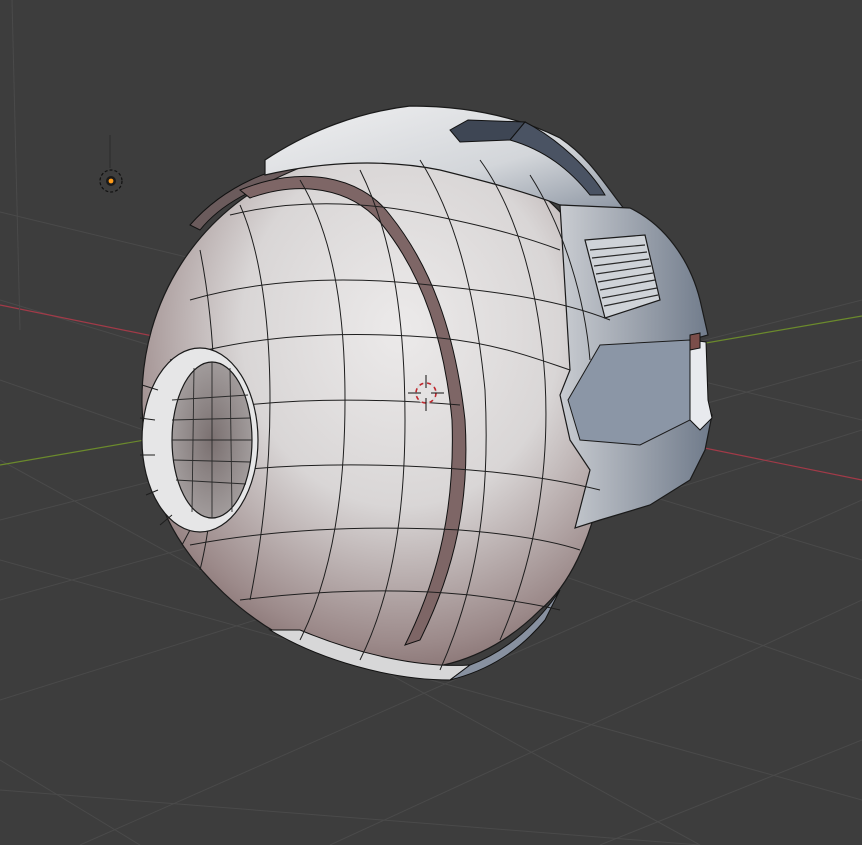  Describe the element at coordinates (16, 165) in the screenshot. I see `z-axis-line` at that location.